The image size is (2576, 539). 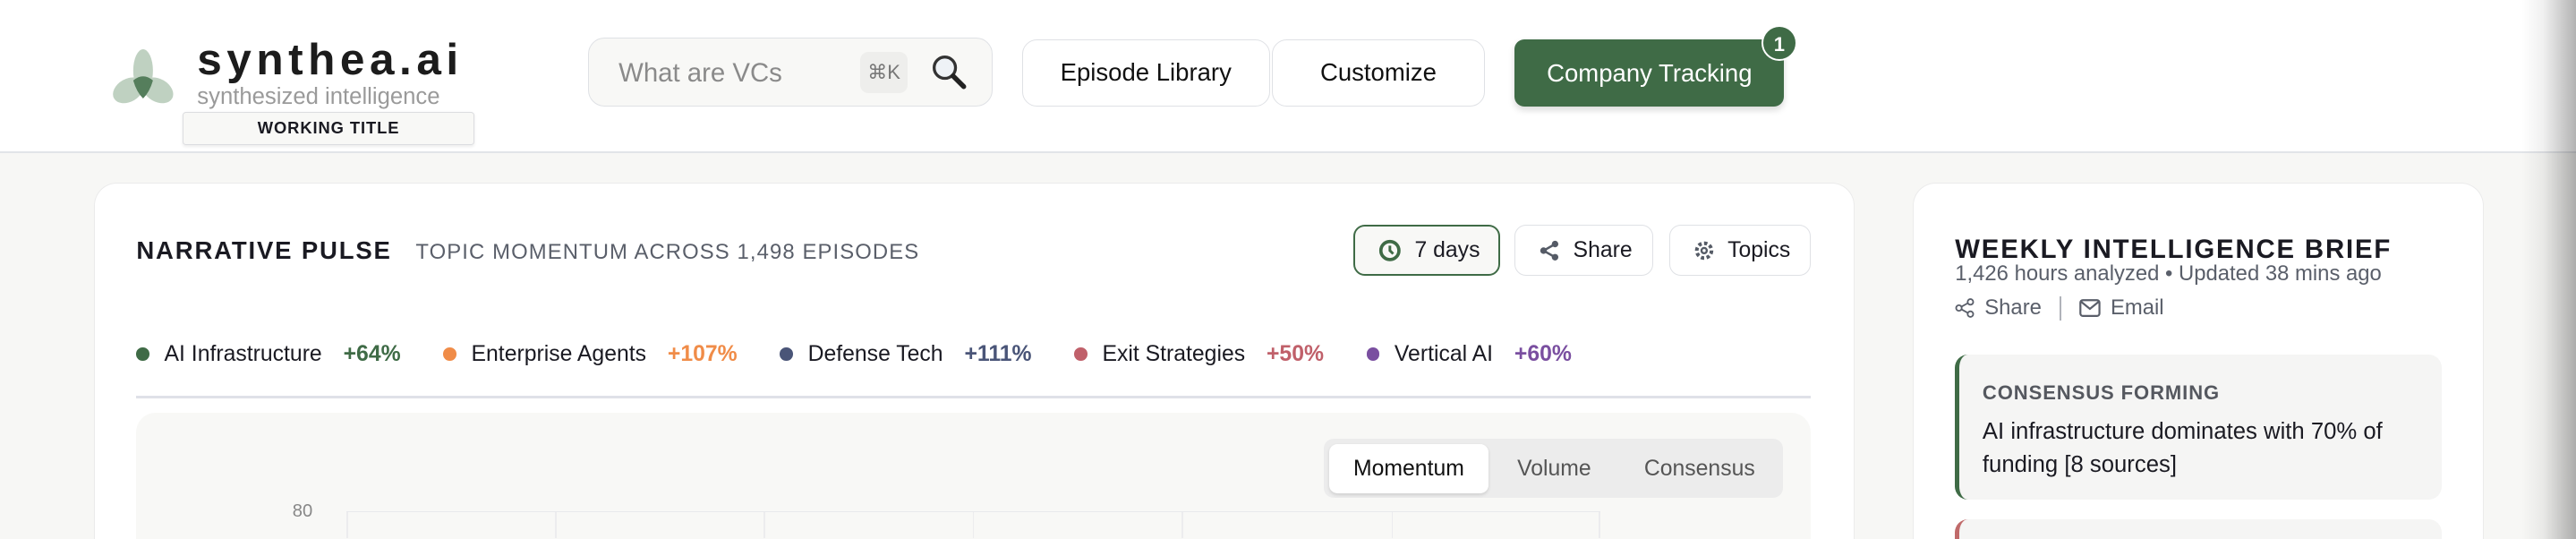 What do you see at coordinates (1390, 250) in the screenshot?
I see `clock-icon` at bounding box center [1390, 250].